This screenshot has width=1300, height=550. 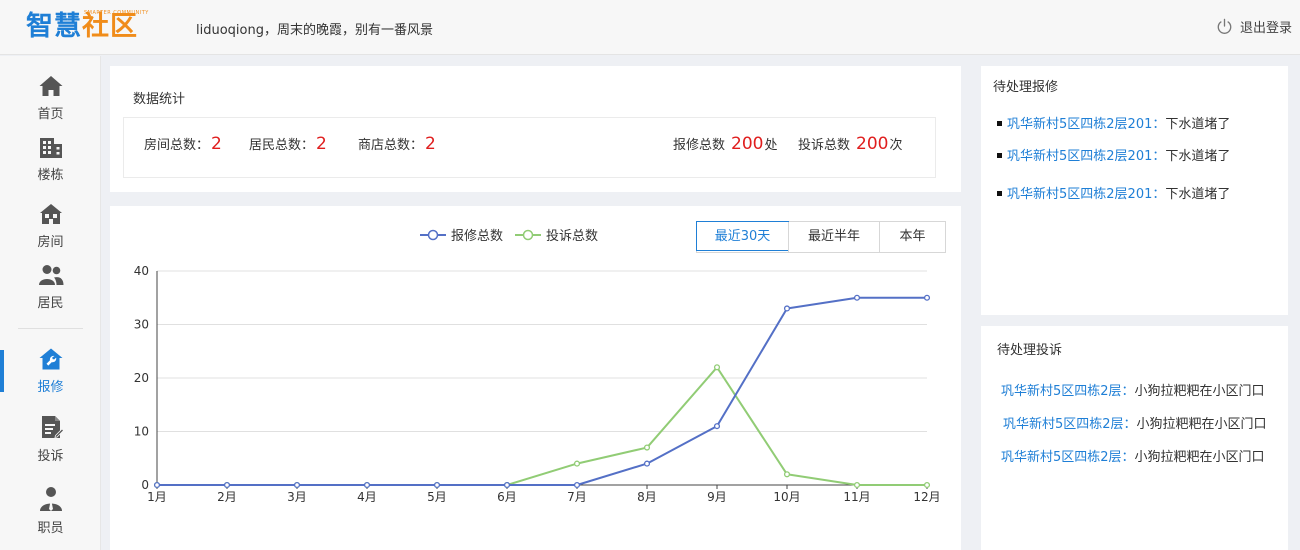 I want to click on legend-label: 投诉总数, so click(x=572, y=236).